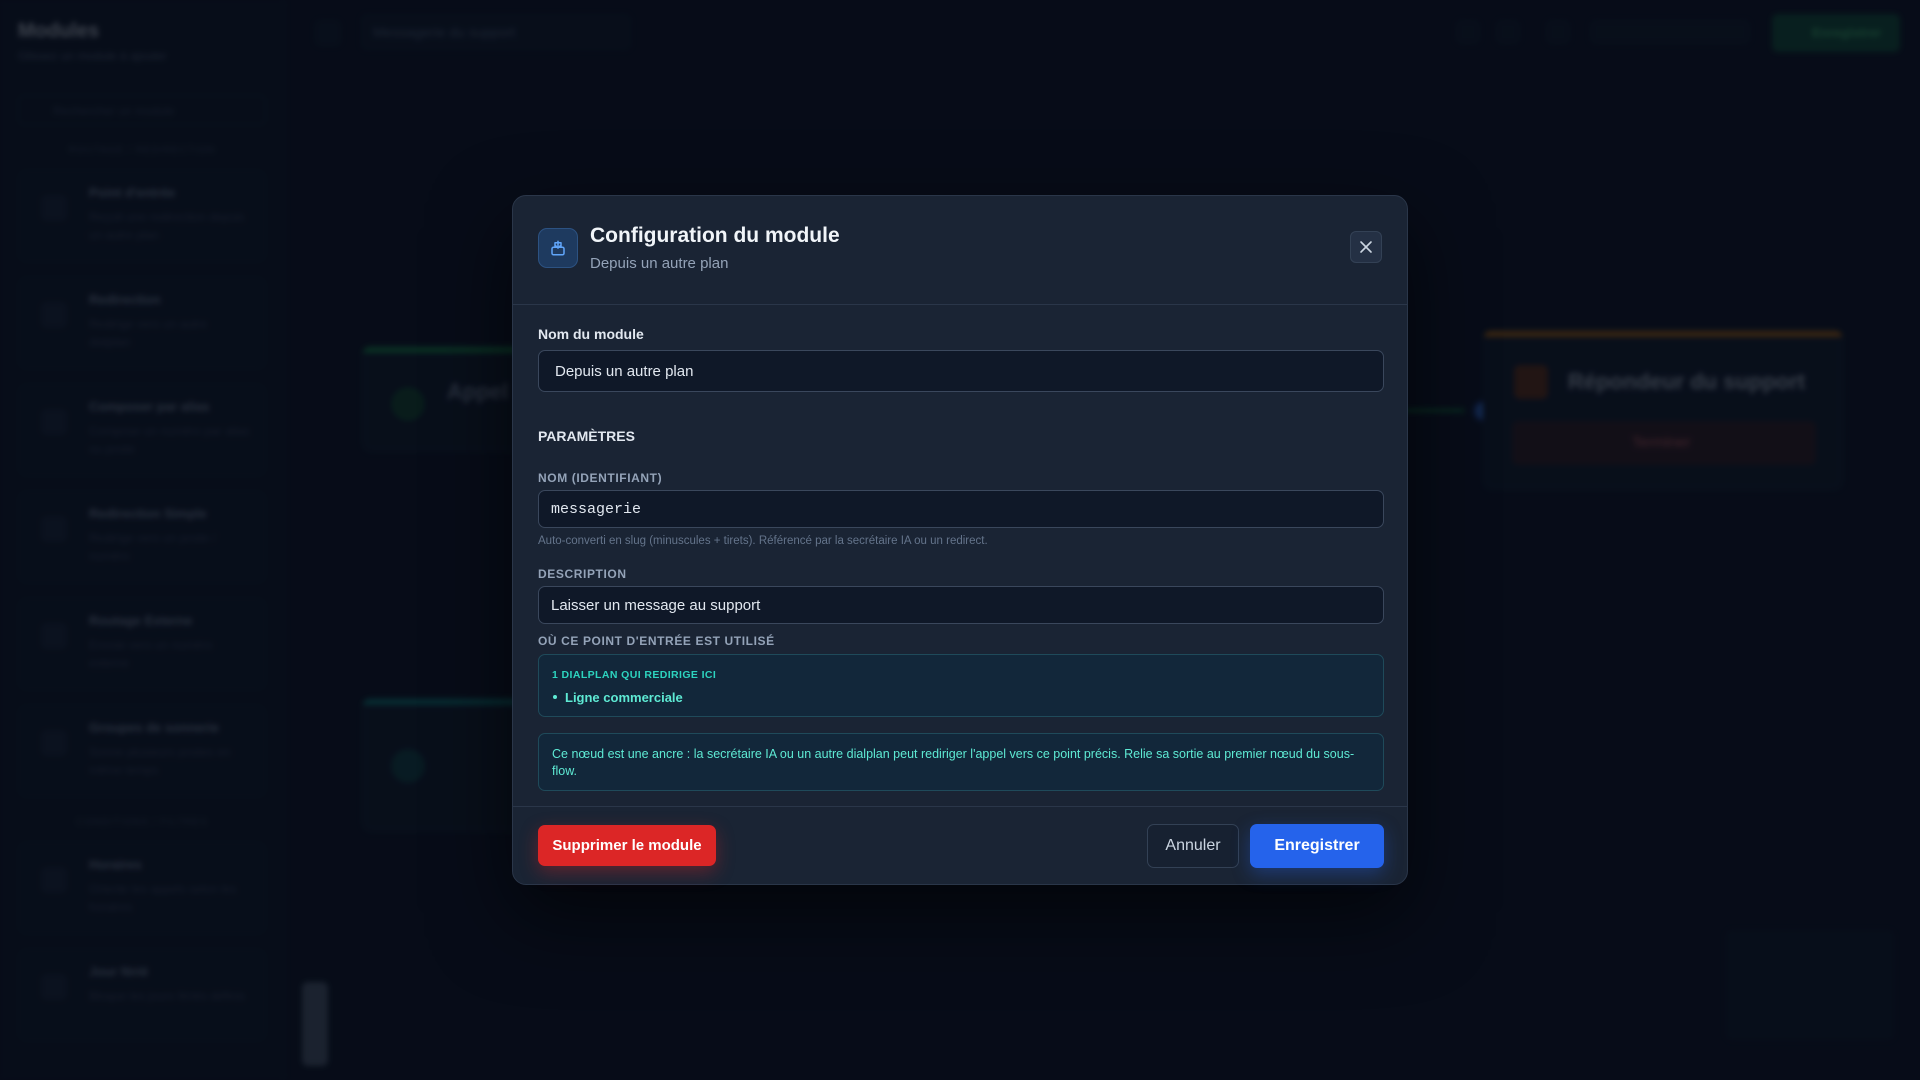  Describe the element at coordinates (961, 371) in the screenshot. I see `module-name-input` at that location.